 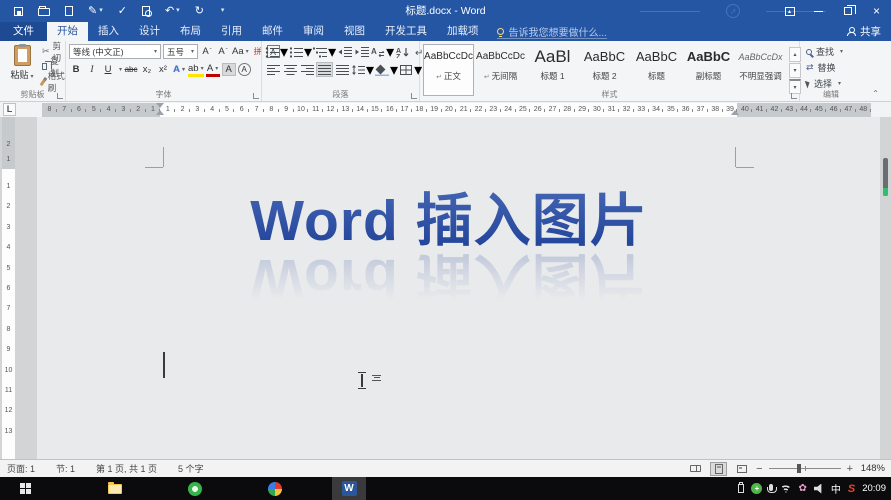 I want to click on share-button: 共享, so click(x=864, y=31).